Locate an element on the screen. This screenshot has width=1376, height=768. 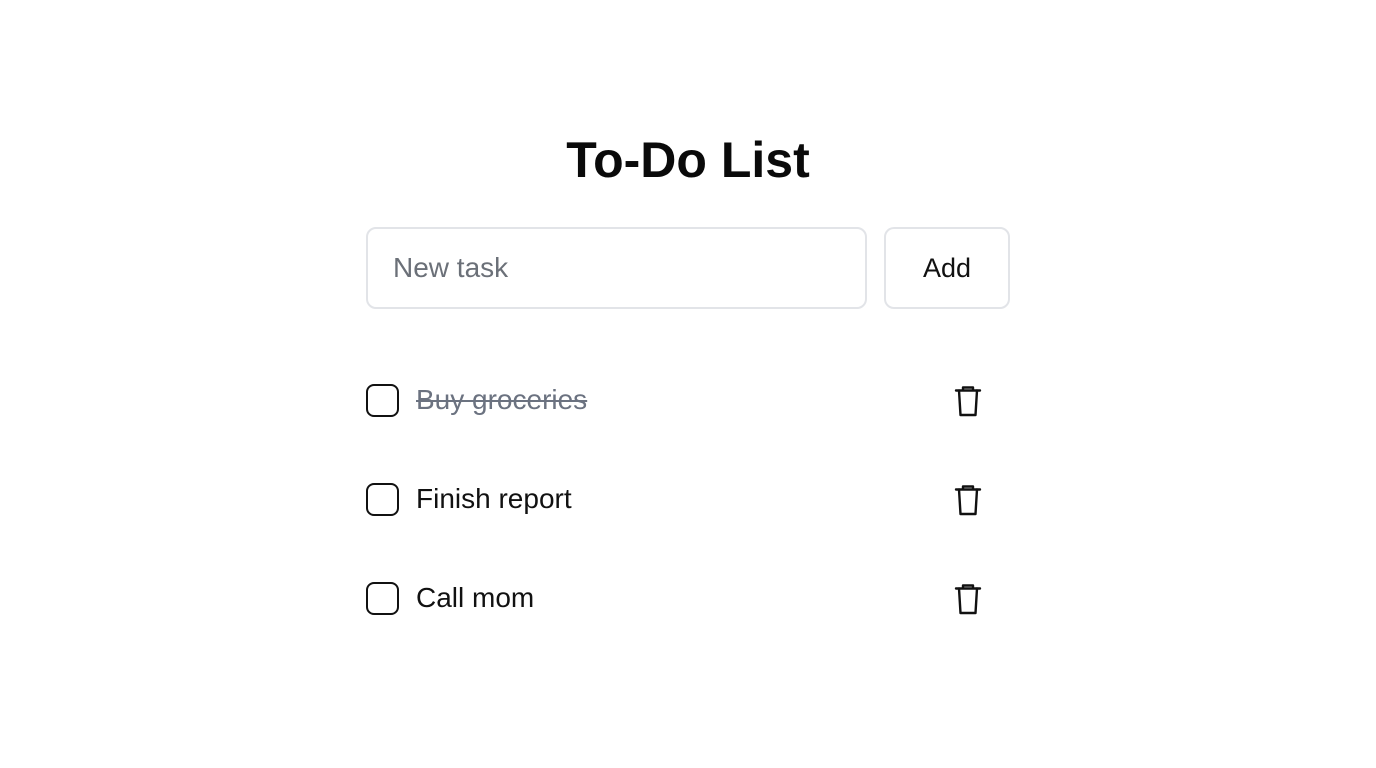
task-item: Finish report is located at coordinates (681, 516).